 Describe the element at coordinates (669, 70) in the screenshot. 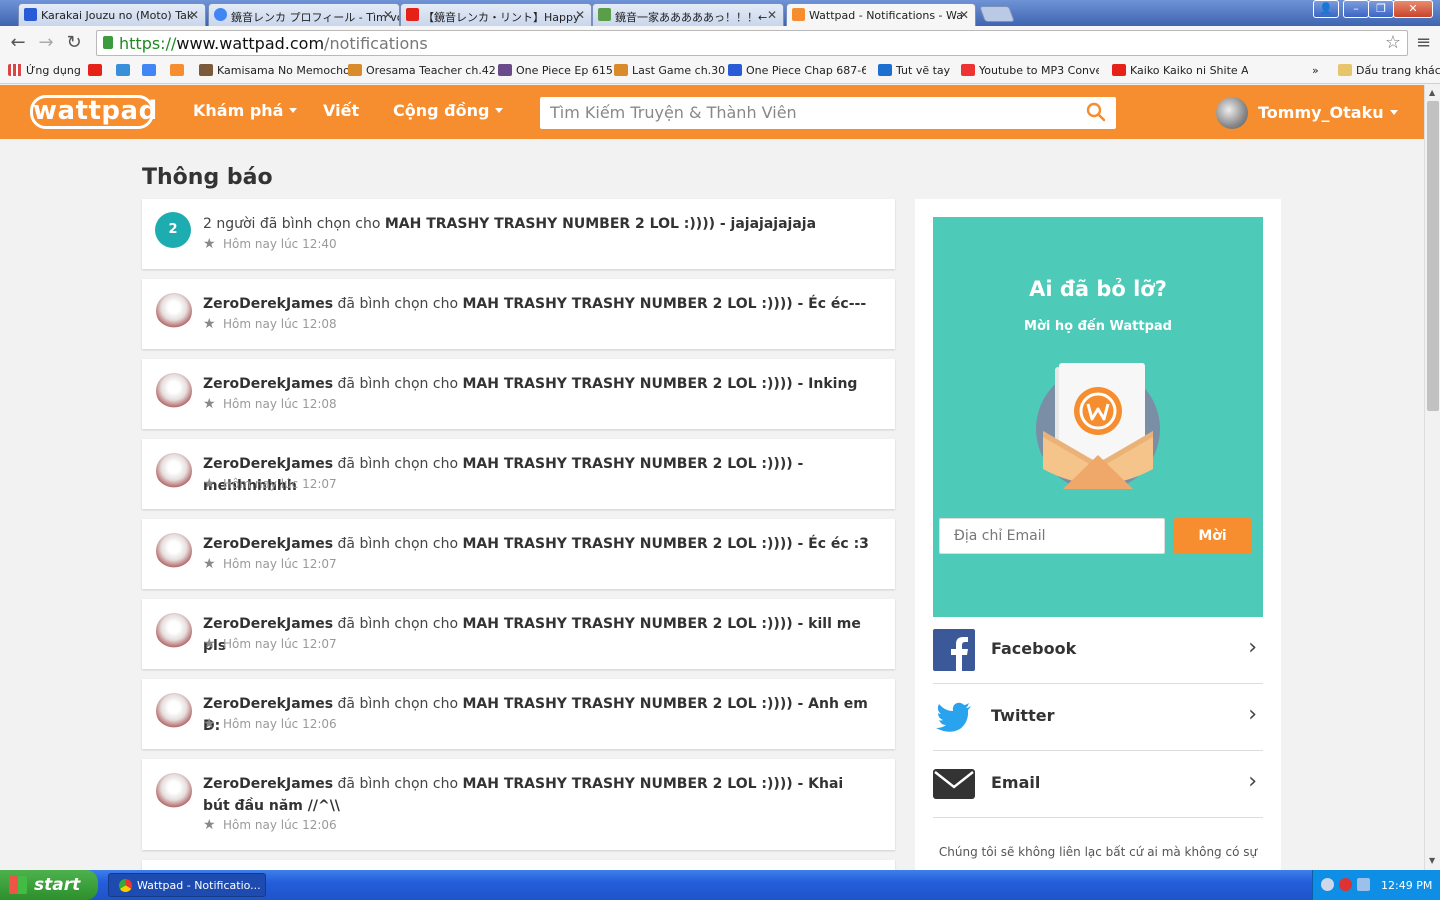

I see `bookmark-item: Last Game ch.30` at that location.